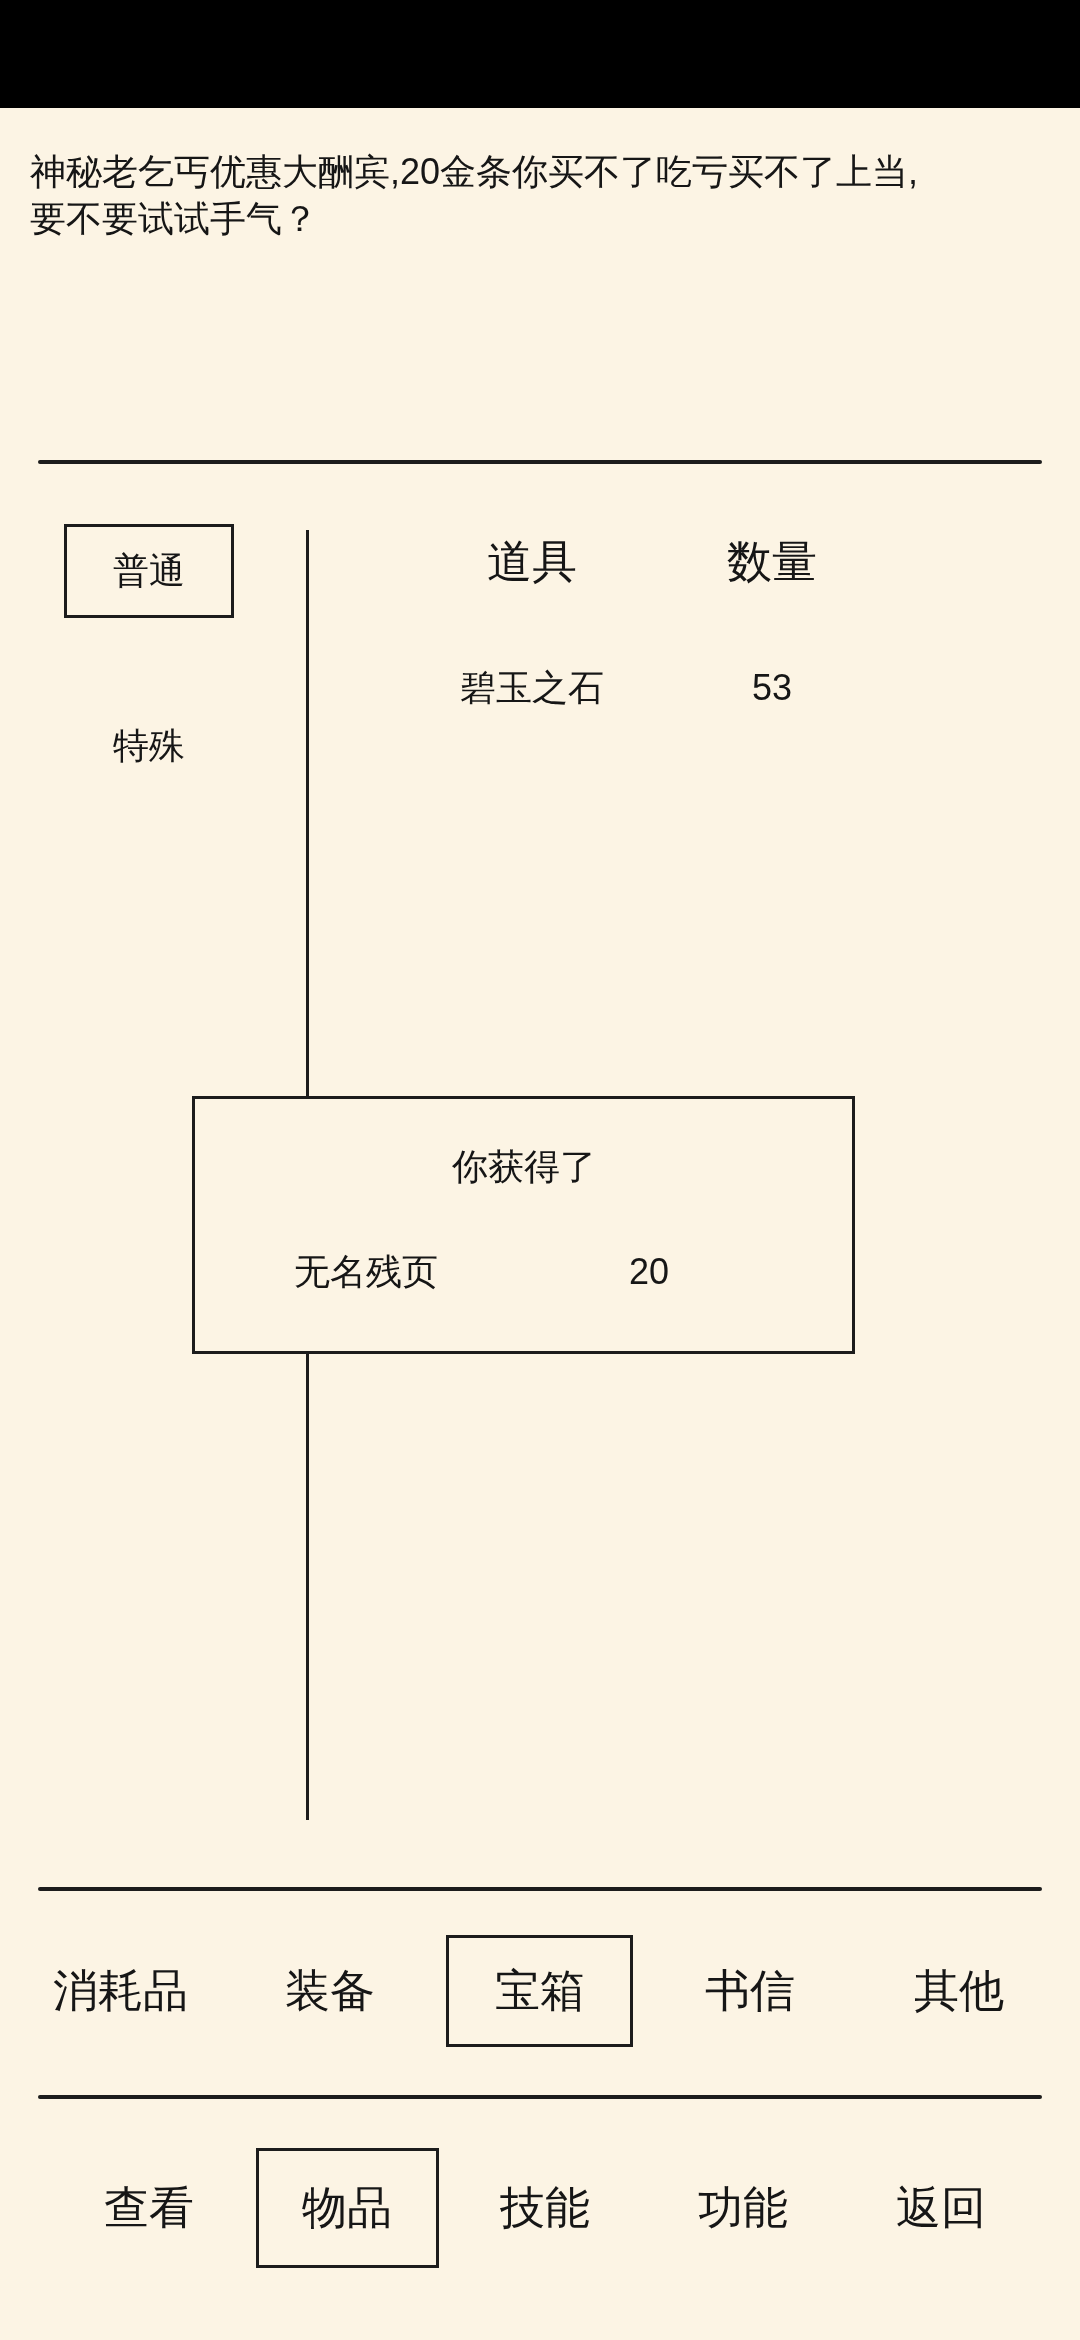 This screenshot has width=1080, height=2340. I want to click on dialogue-text: 神秘老乞丐优惠大酬宾,20金条你买不了吃亏买不了上当, 要不要试试手气？, so click(475, 195).